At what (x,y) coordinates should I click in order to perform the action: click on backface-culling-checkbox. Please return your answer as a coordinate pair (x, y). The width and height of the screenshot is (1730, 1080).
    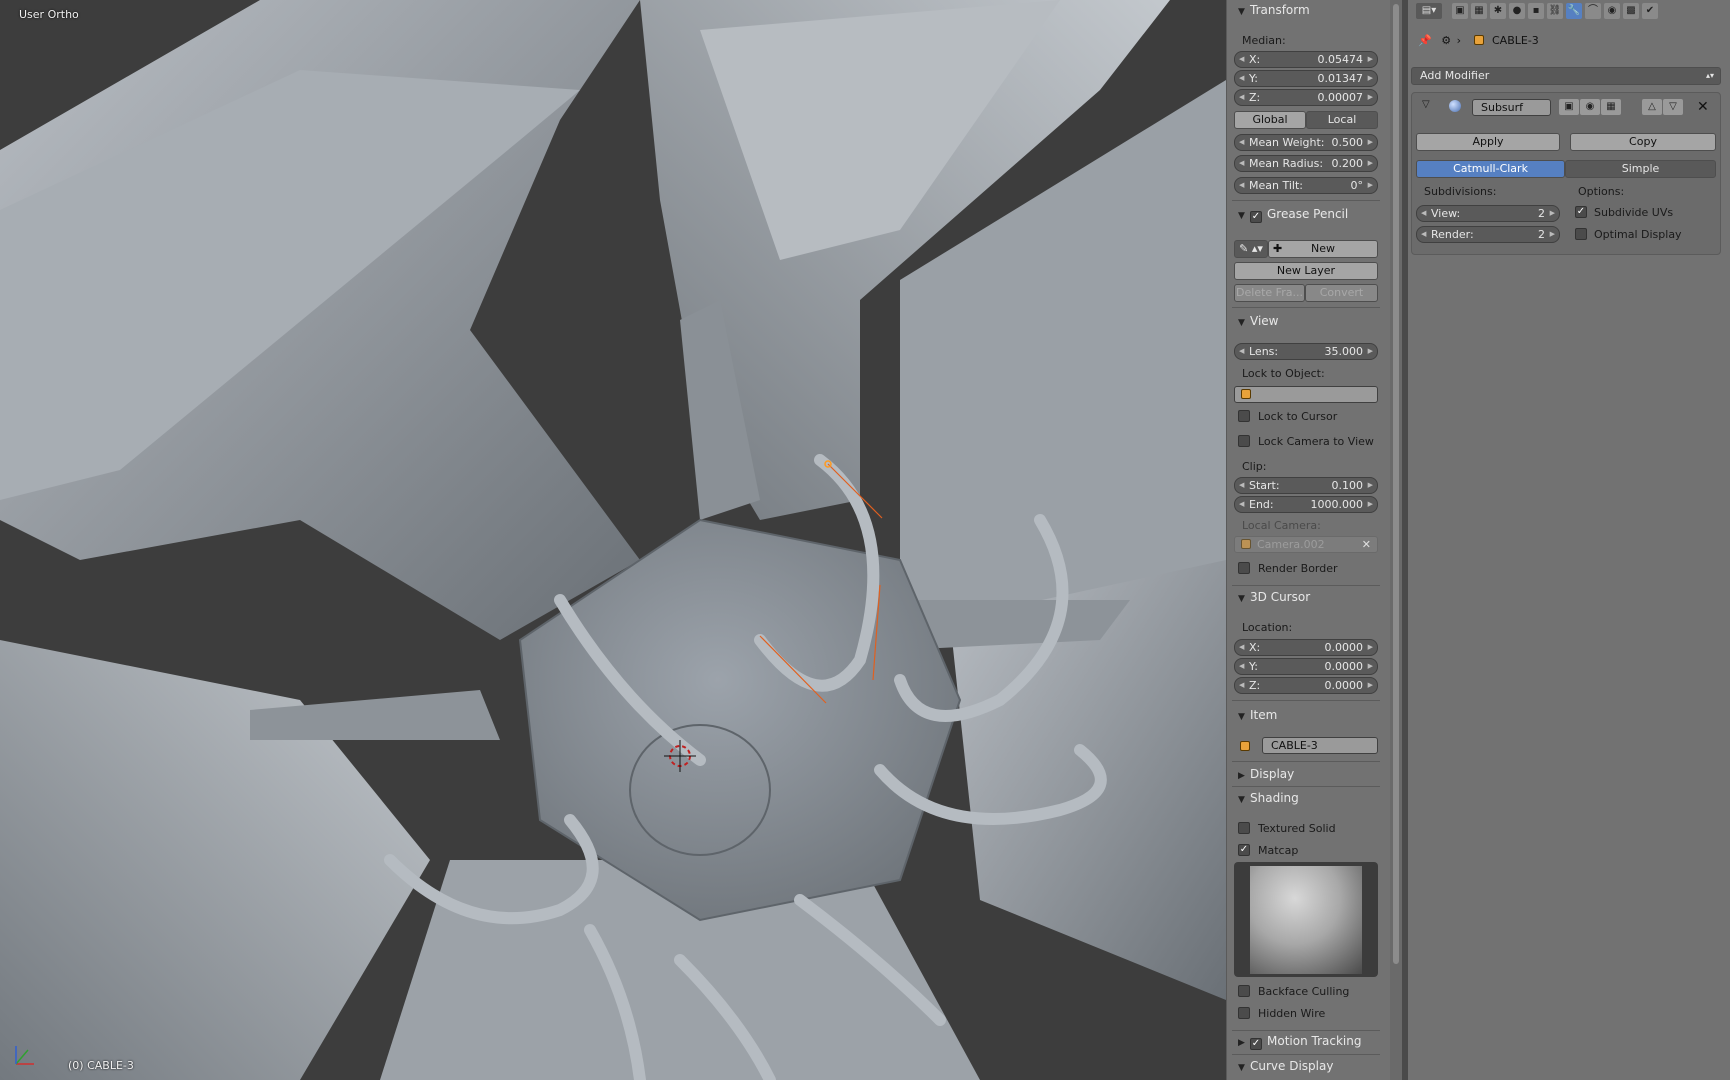
    Looking at the image, I should click on (1244, 991).